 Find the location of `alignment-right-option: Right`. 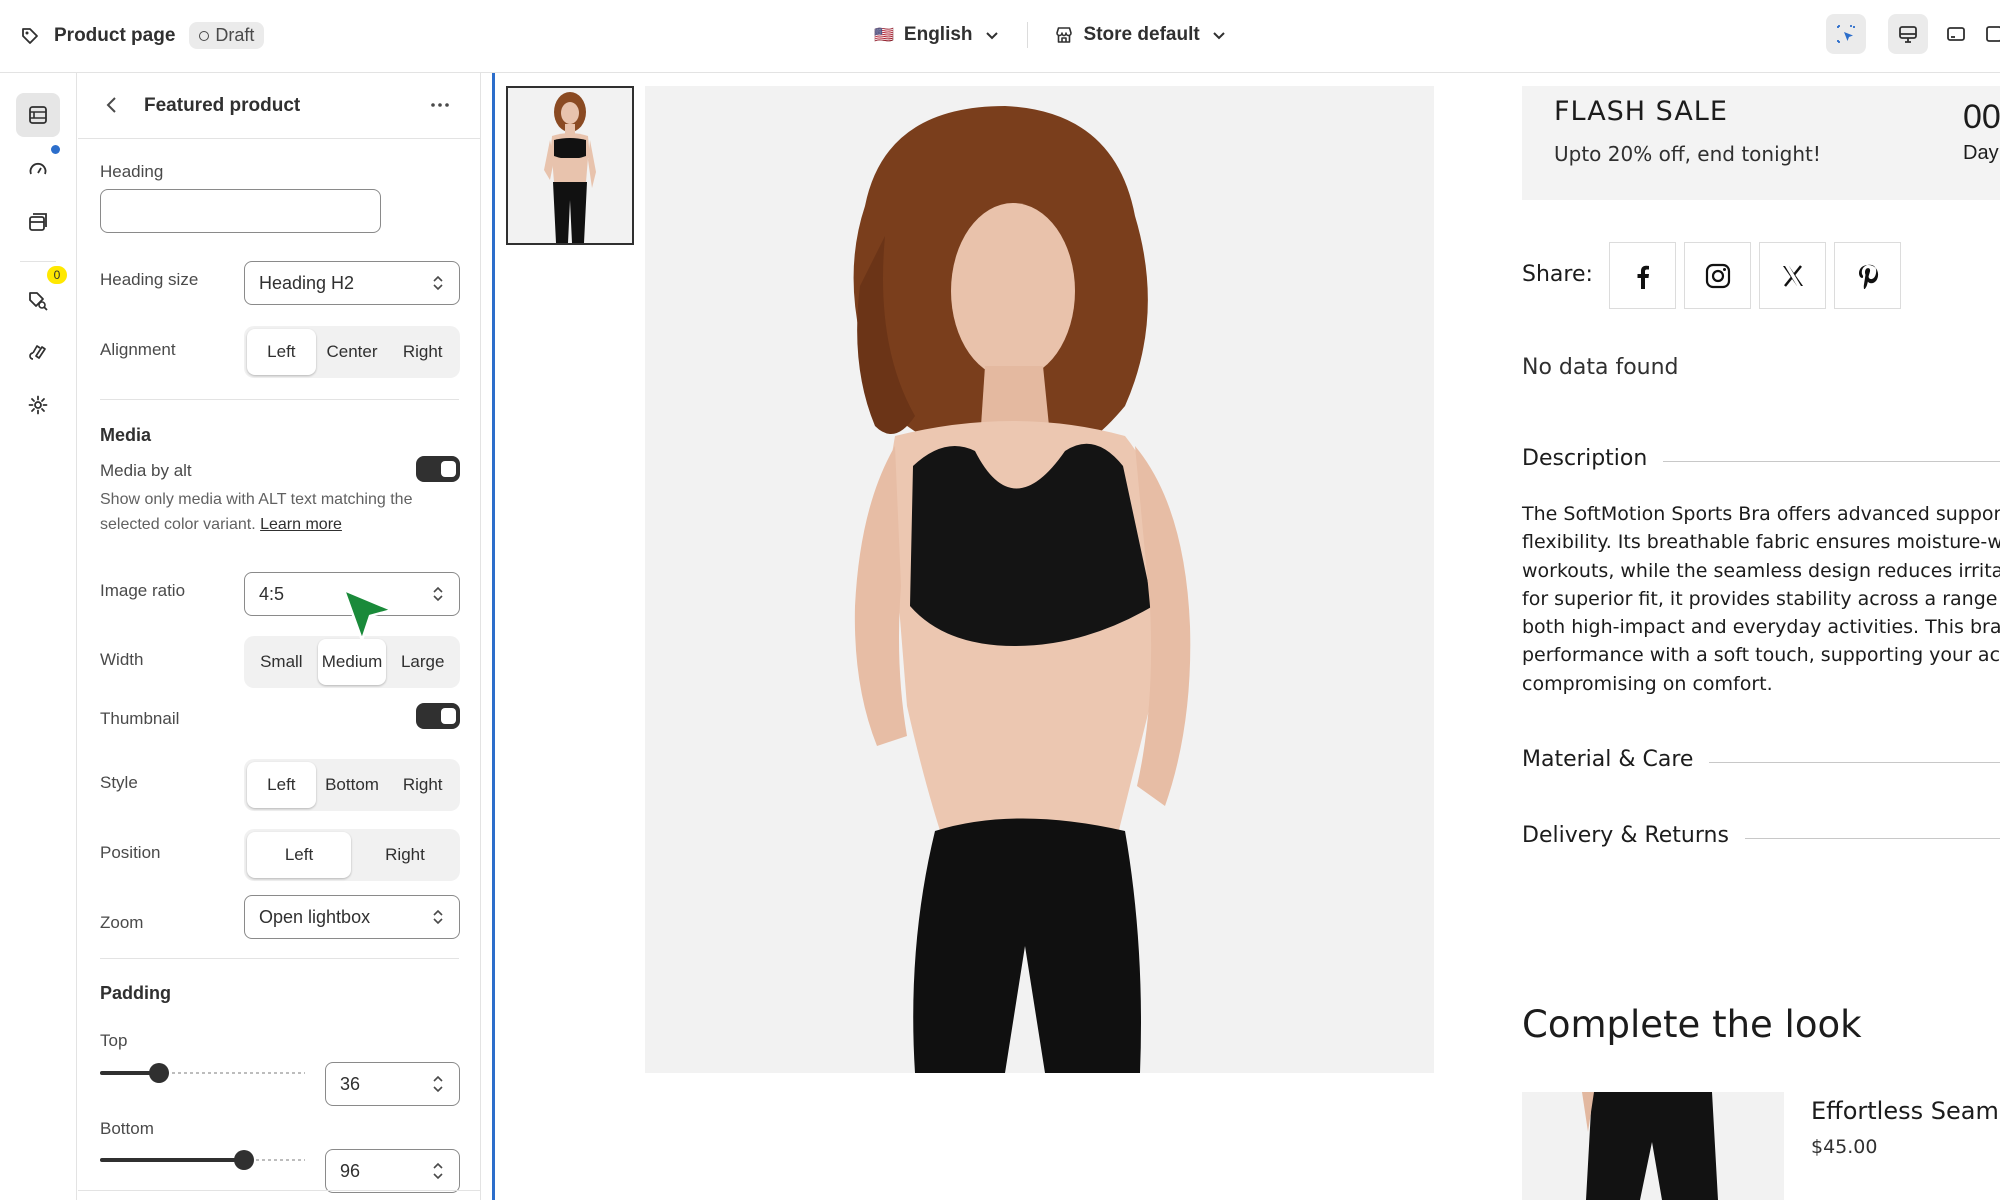

alignment-right-option: Right is located at coordinates (422, 352).